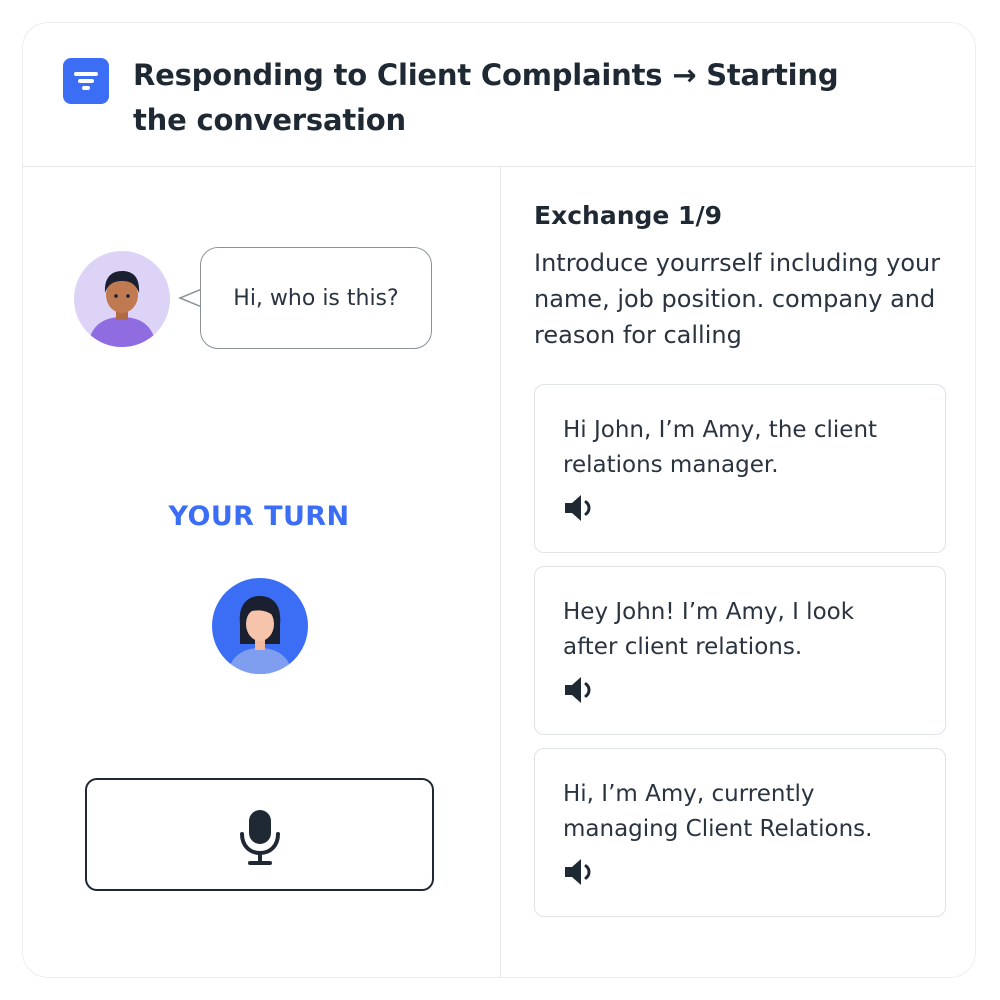 The width and height of the screenshot is (1000, 1000). I want to click on panel-divider, so click(500, 572).